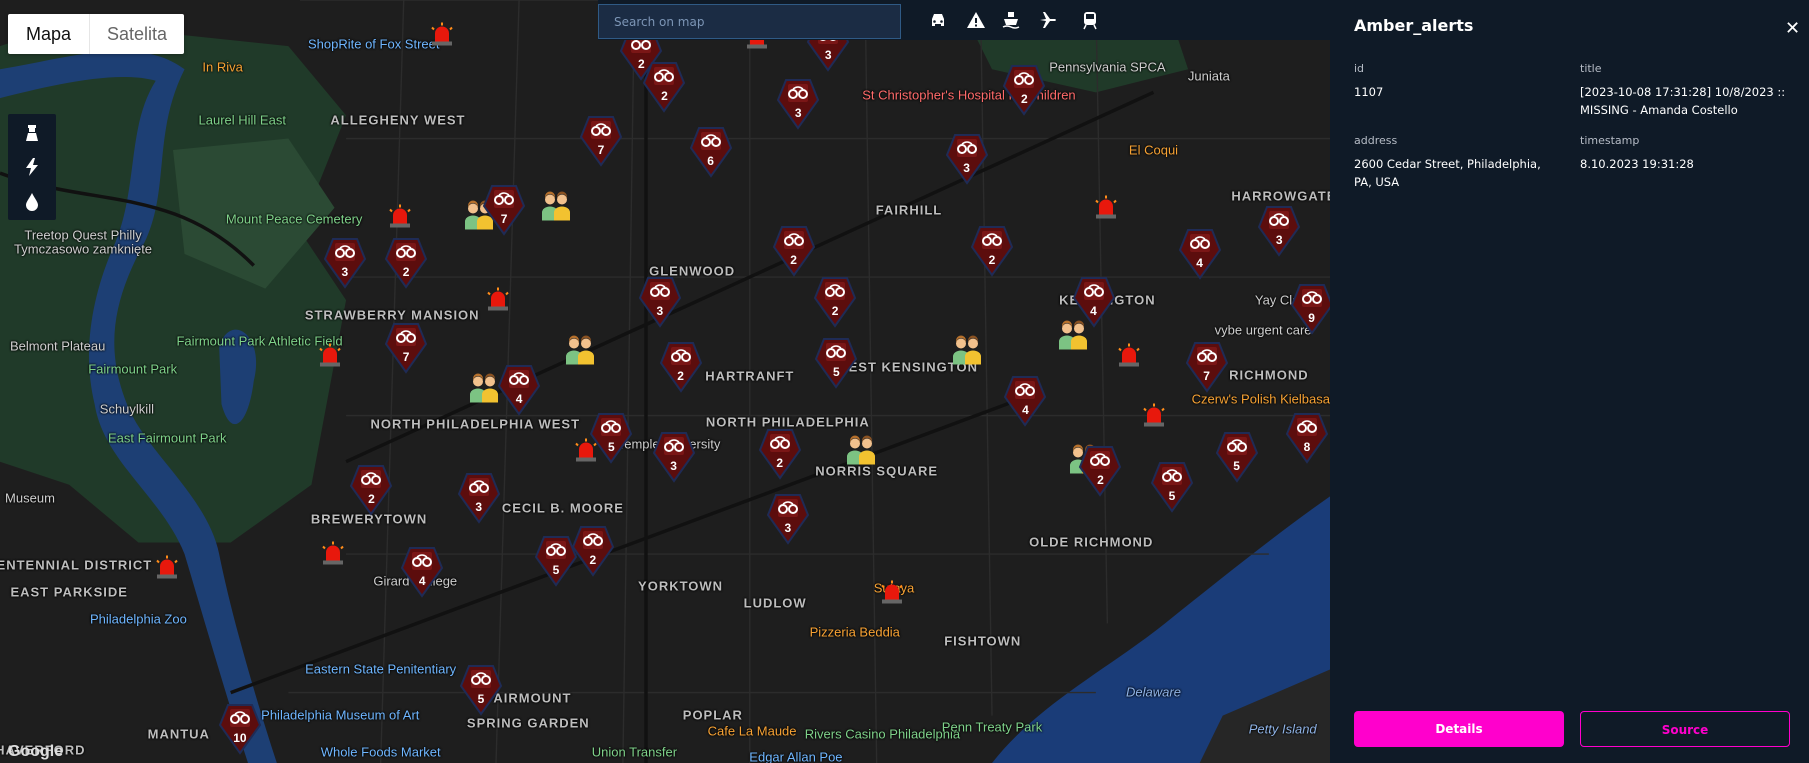 The height and width of the screenshot is (763, 1809). I want to click on train-icon, so click(1091, 20).